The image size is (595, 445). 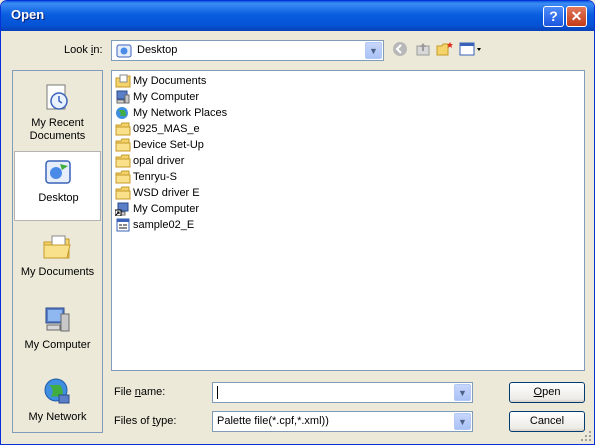 What do you see at coordinates (57, 123) in the screenshot?
I see `place-recent-label: My Recent` at bounding box center [57, 123].